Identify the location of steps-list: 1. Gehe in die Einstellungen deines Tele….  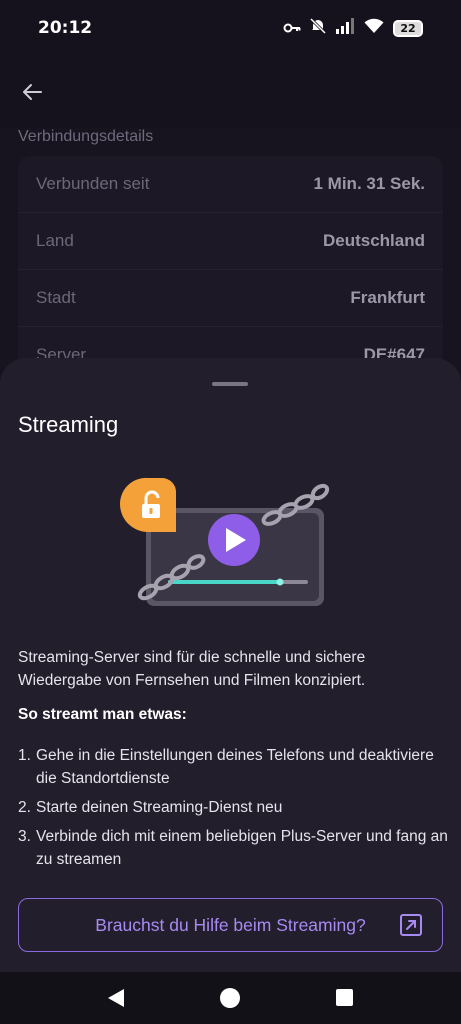
(233, 810).